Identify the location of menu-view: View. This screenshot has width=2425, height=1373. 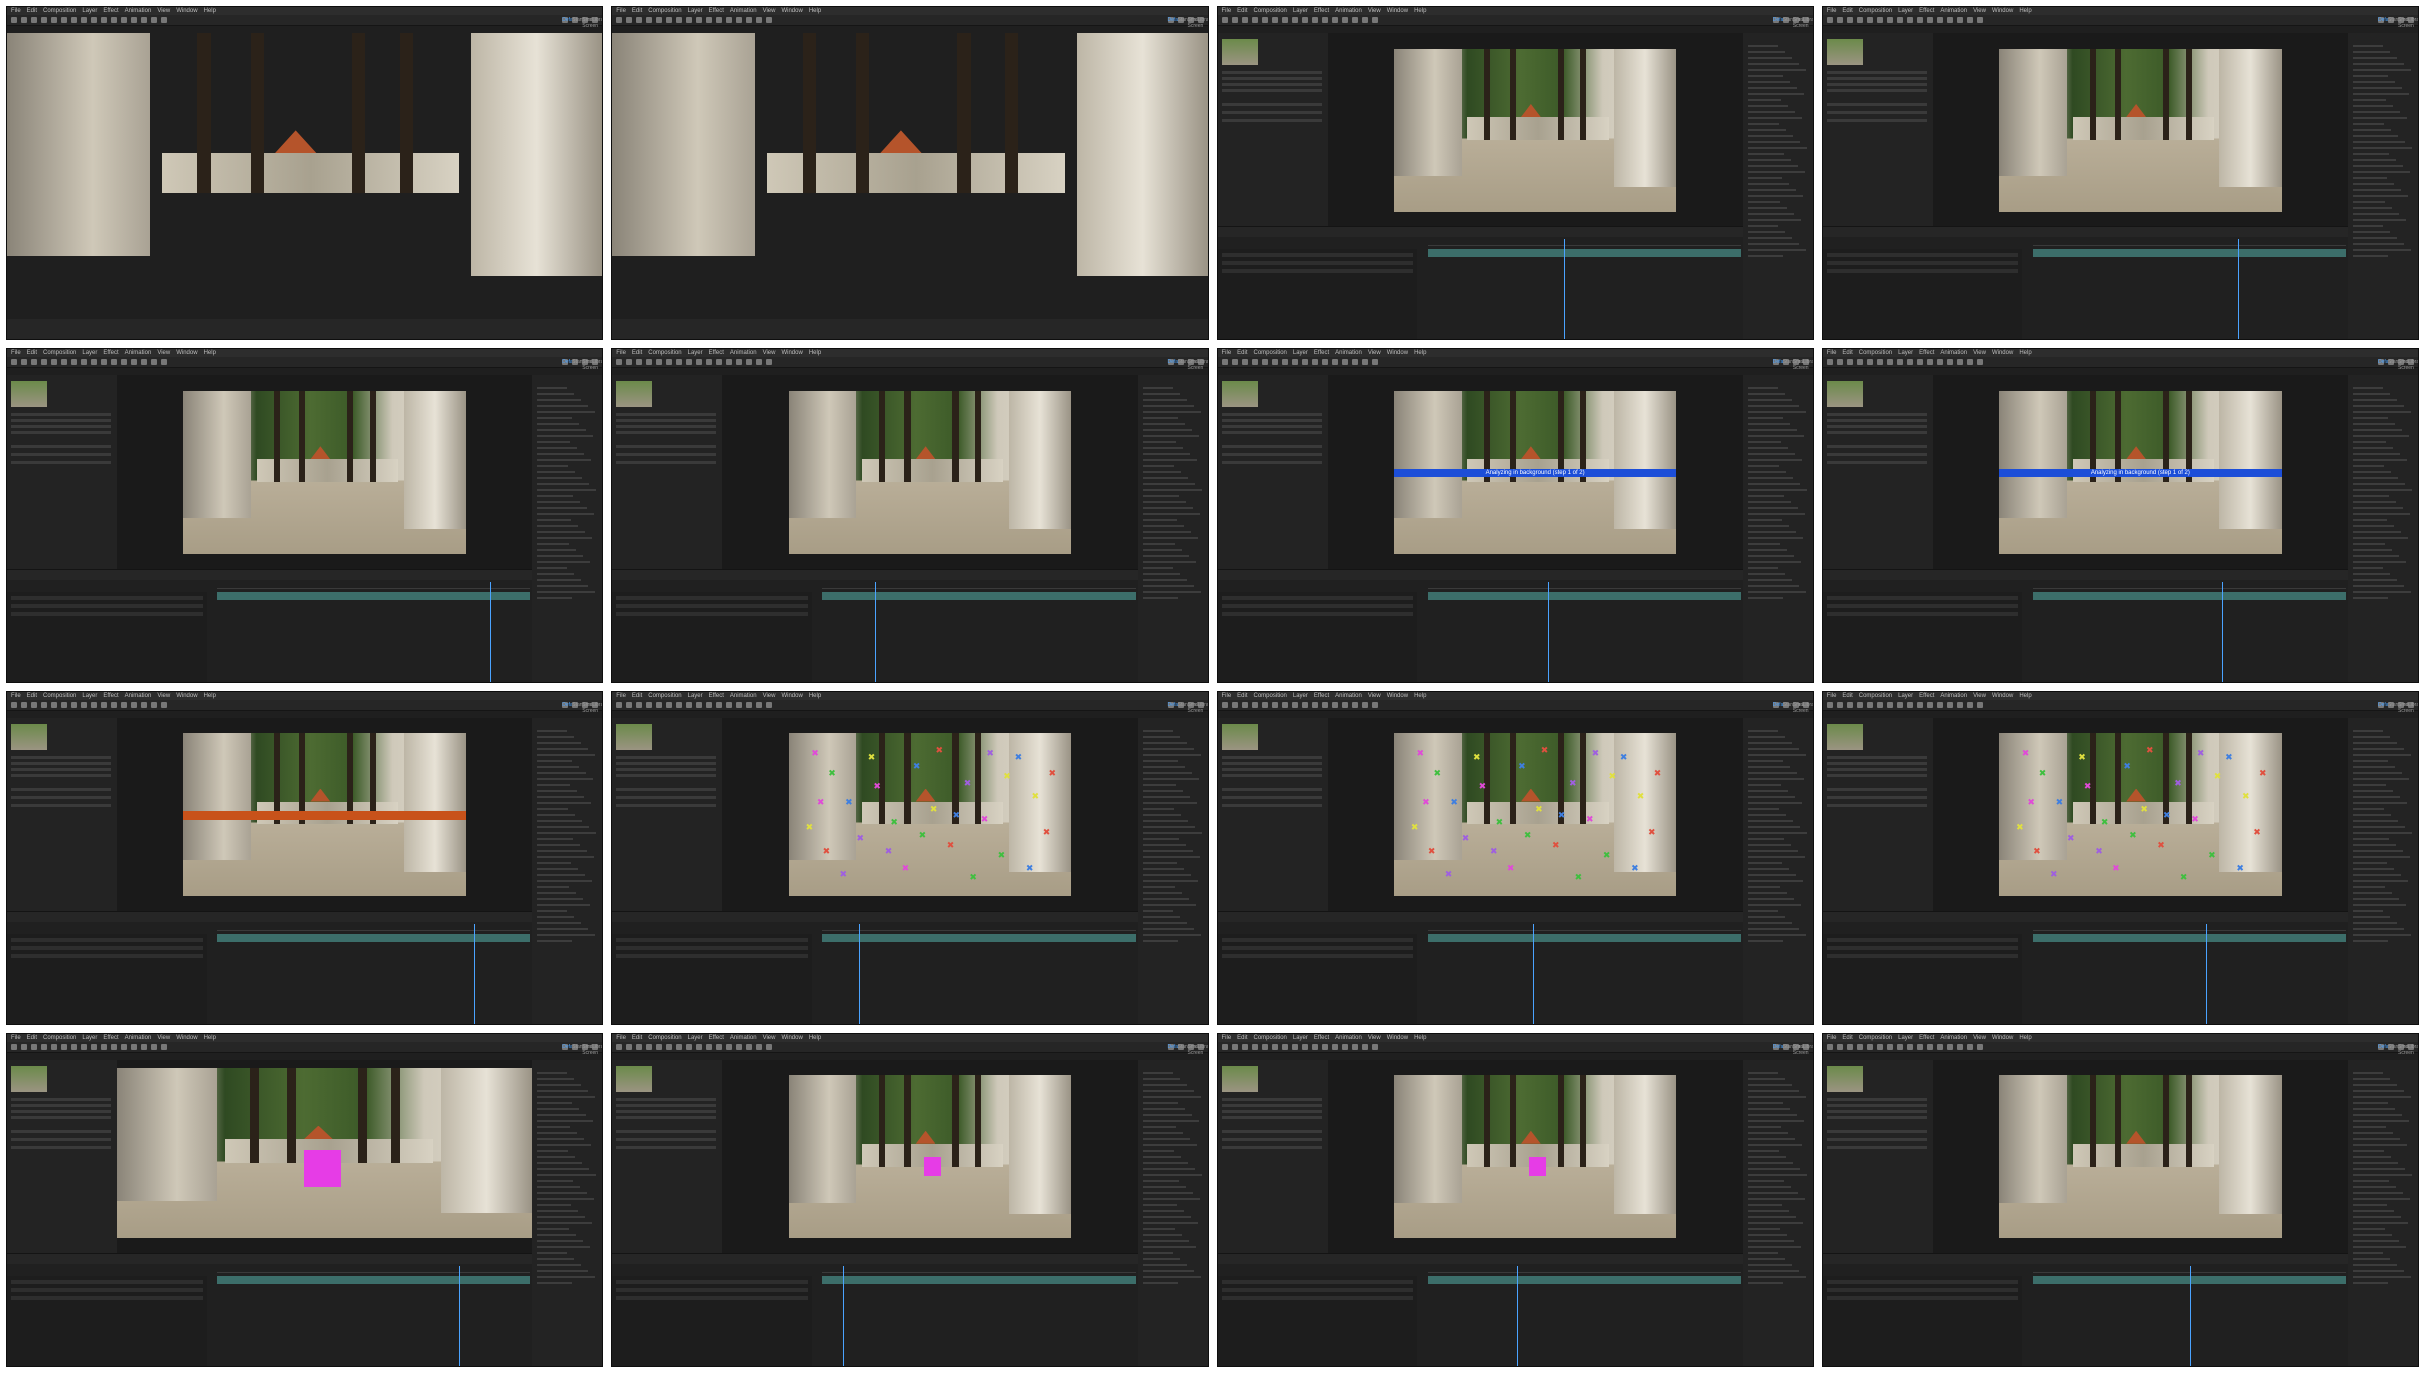
(769, 353).